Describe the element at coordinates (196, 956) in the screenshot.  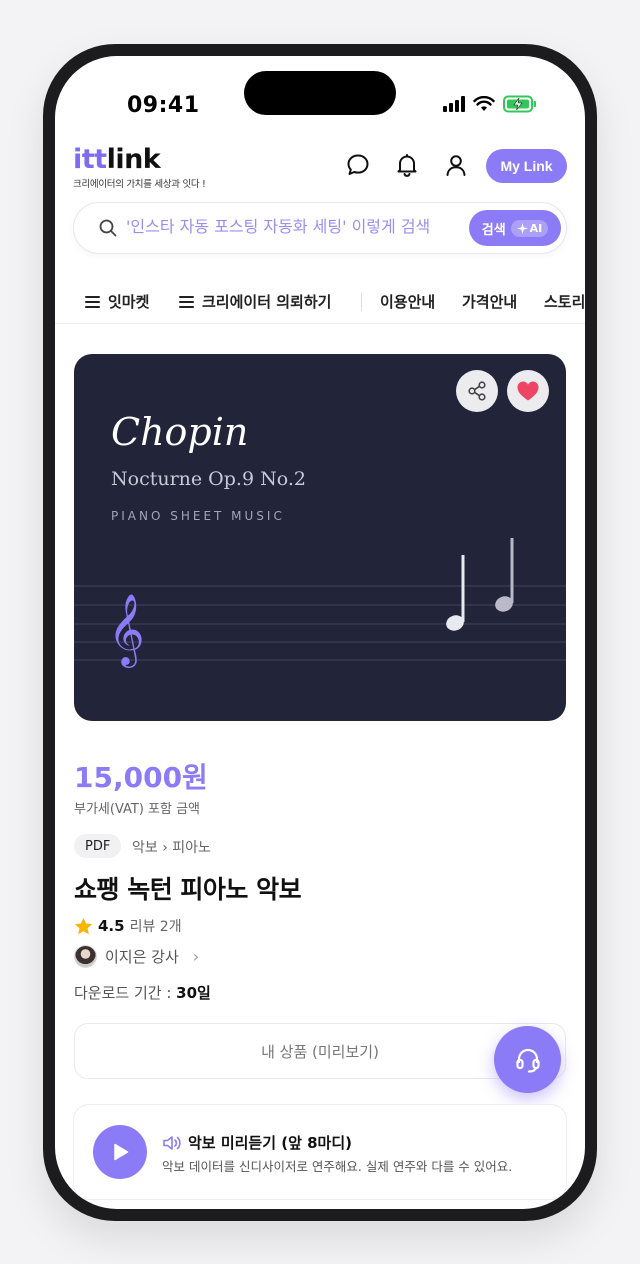
I see `chevron-right-icon: ›` at that location.